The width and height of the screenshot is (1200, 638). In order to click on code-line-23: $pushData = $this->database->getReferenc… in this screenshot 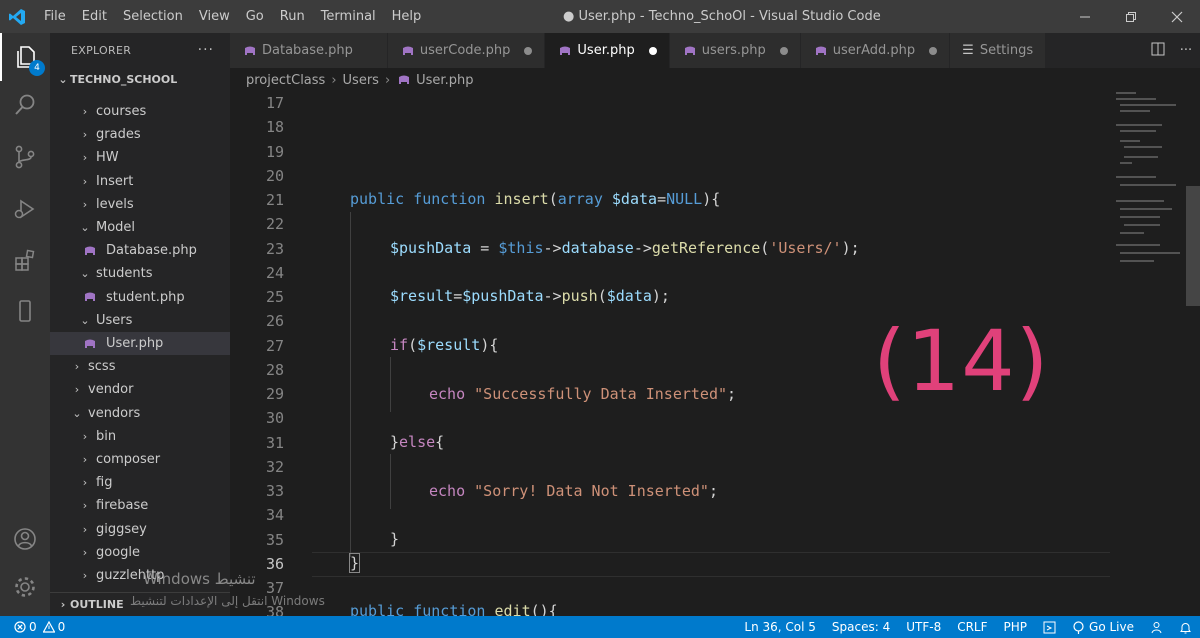, I will do `click(625, 248)`.